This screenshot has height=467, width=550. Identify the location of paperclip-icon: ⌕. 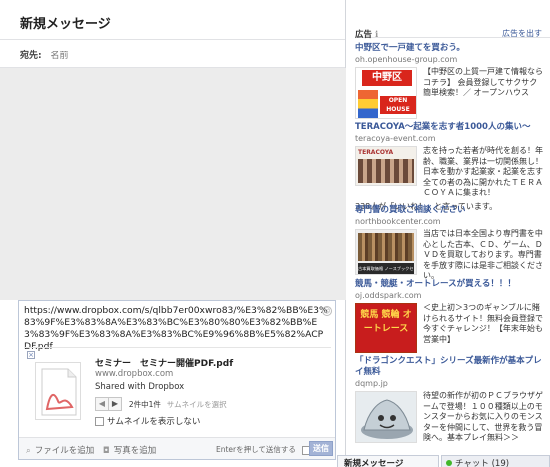
(28, 451).